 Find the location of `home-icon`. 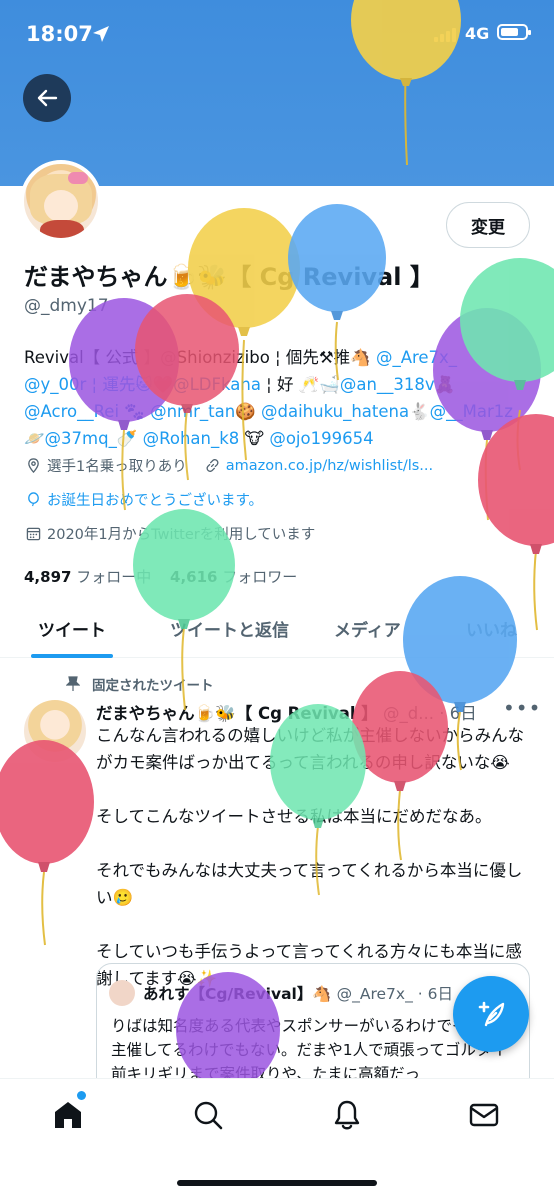

home-icon is located at coordinates (68, 1115).